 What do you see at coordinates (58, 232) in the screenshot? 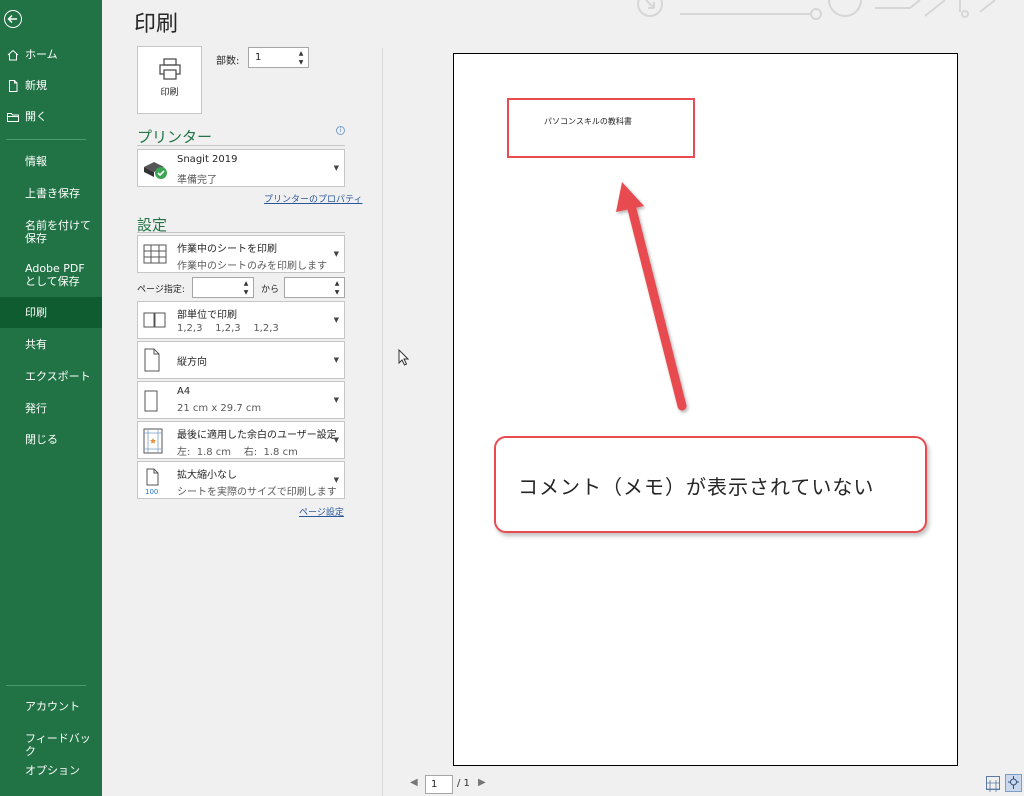
I see `sidebar-item-label: 名前を付けて保存` at bounding box center [58, 232].